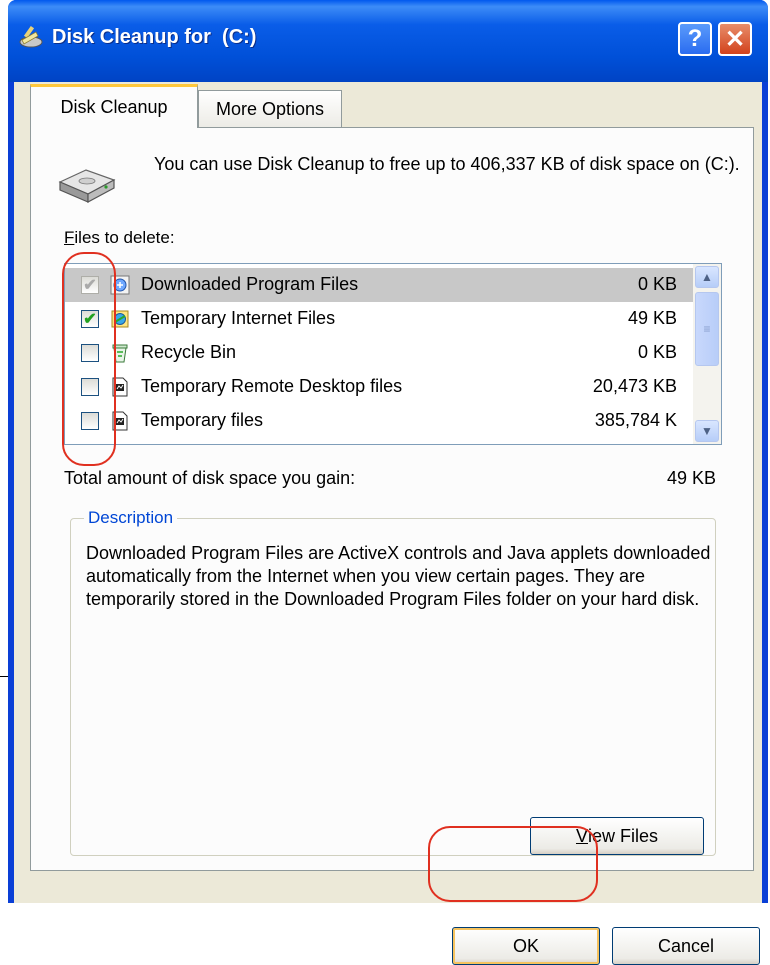 The width and height of the screenshot is (770, 965). Describe the element at coordinates (707, 277) in the screenshot. I see `scroll-up-arrow-icon: ▲` at that location.